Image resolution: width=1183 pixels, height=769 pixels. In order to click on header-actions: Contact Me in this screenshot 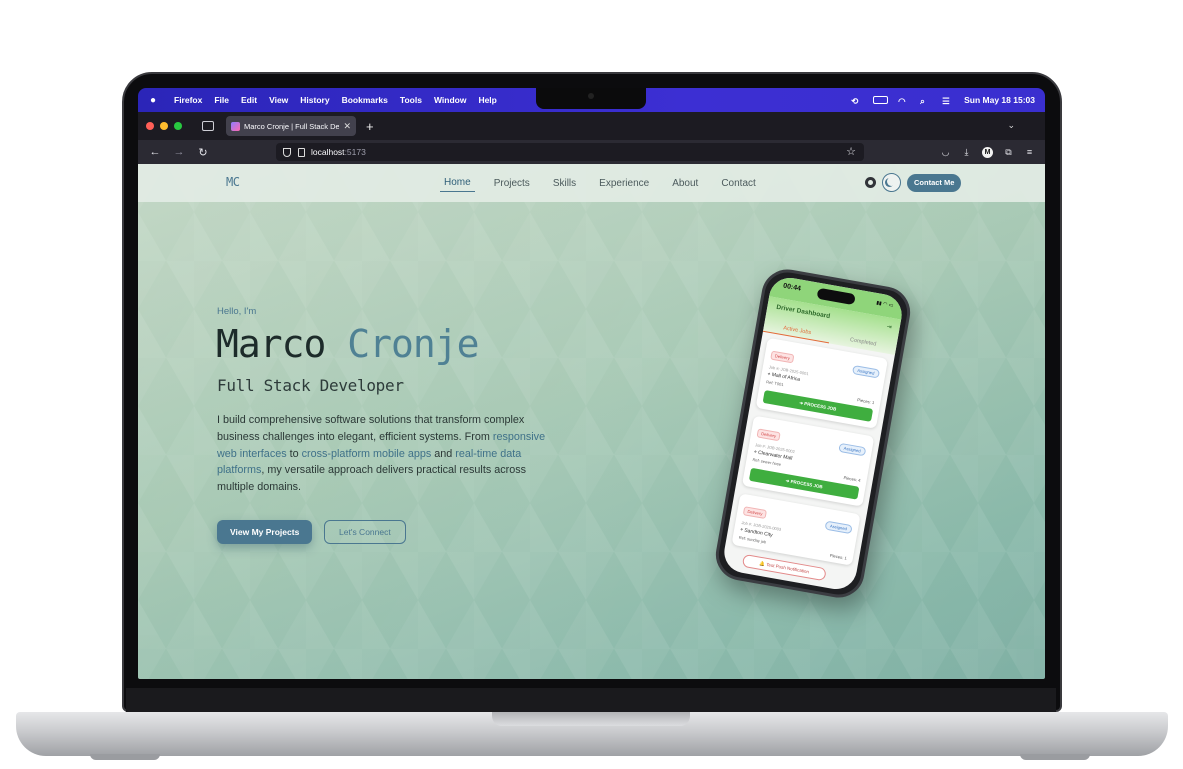, I will do `click(913, 182)`.